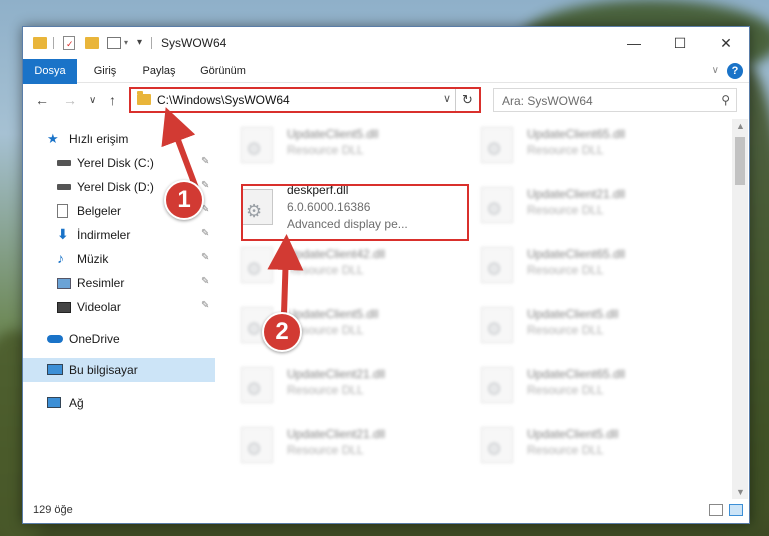 The image size is (769, 536). I want to click on step-2-badge: 2, so click(282, 332).